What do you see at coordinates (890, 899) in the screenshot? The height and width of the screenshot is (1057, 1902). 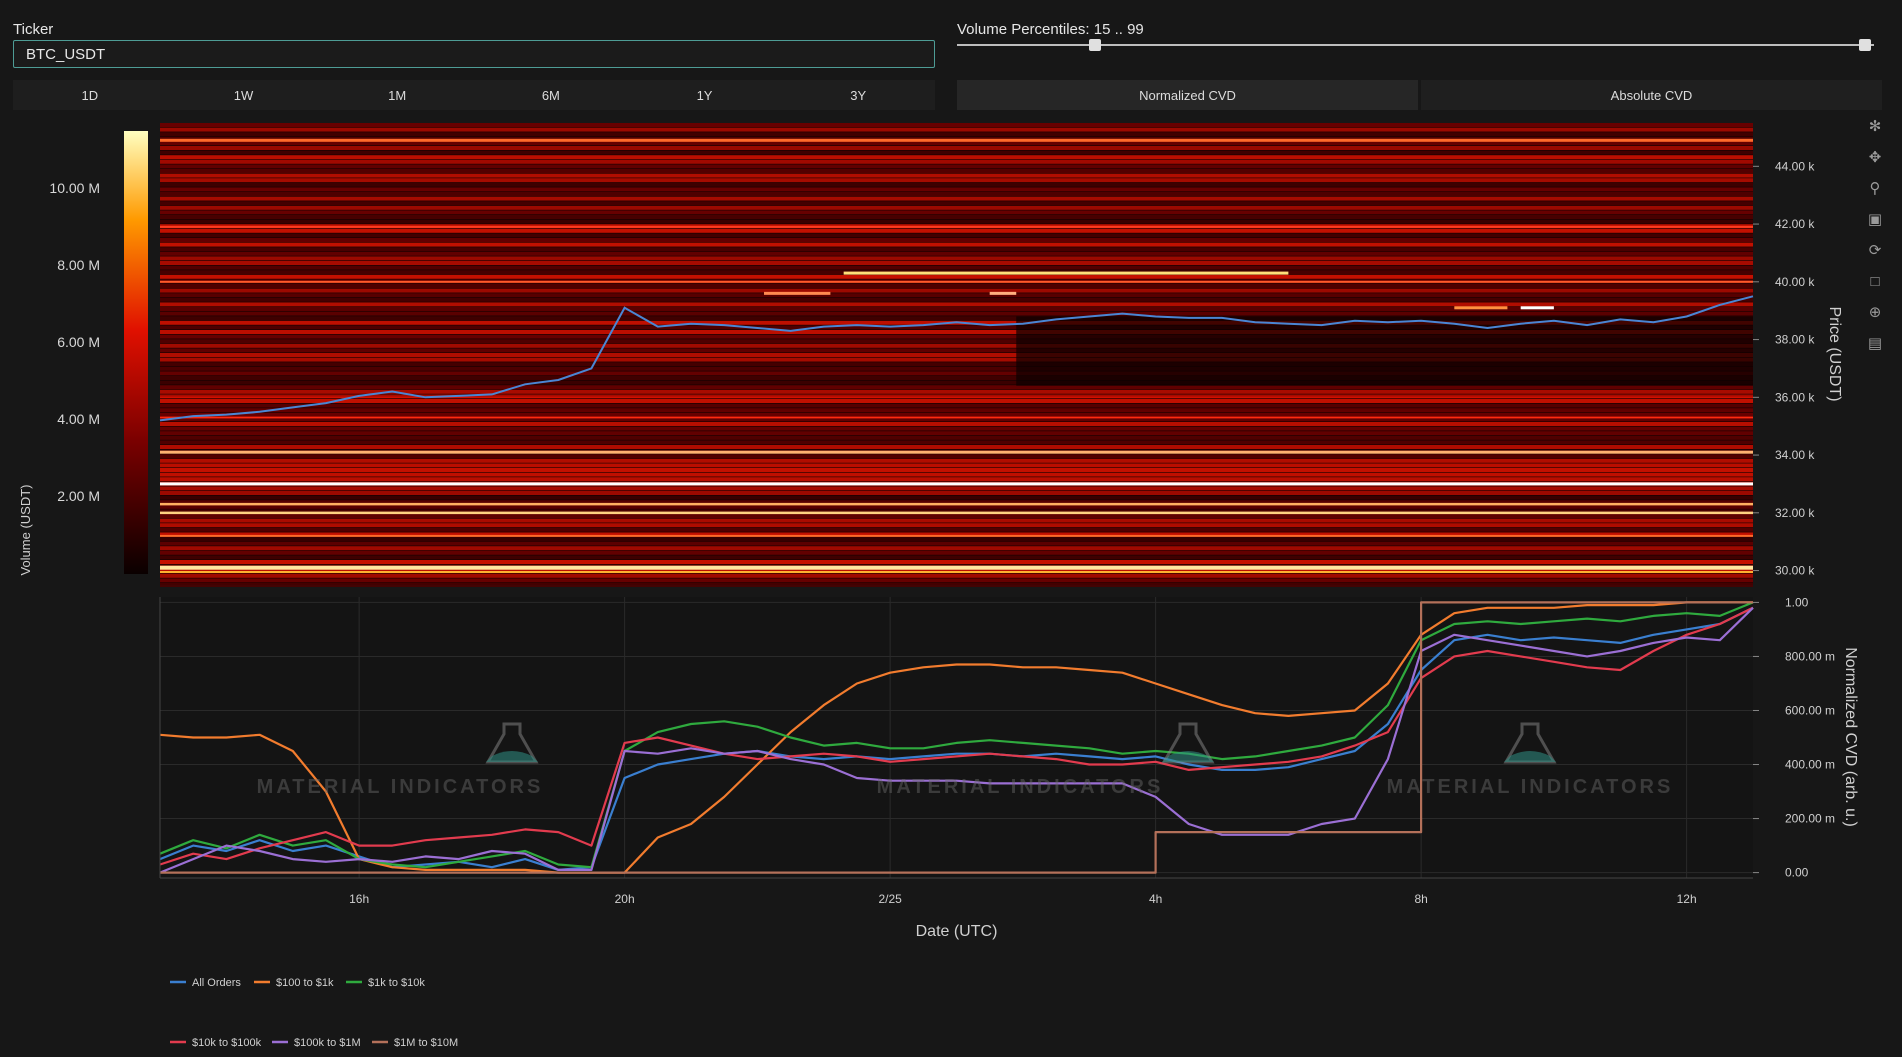 I see `date-tick-label: 2/25` at bounding box center [890, 899].